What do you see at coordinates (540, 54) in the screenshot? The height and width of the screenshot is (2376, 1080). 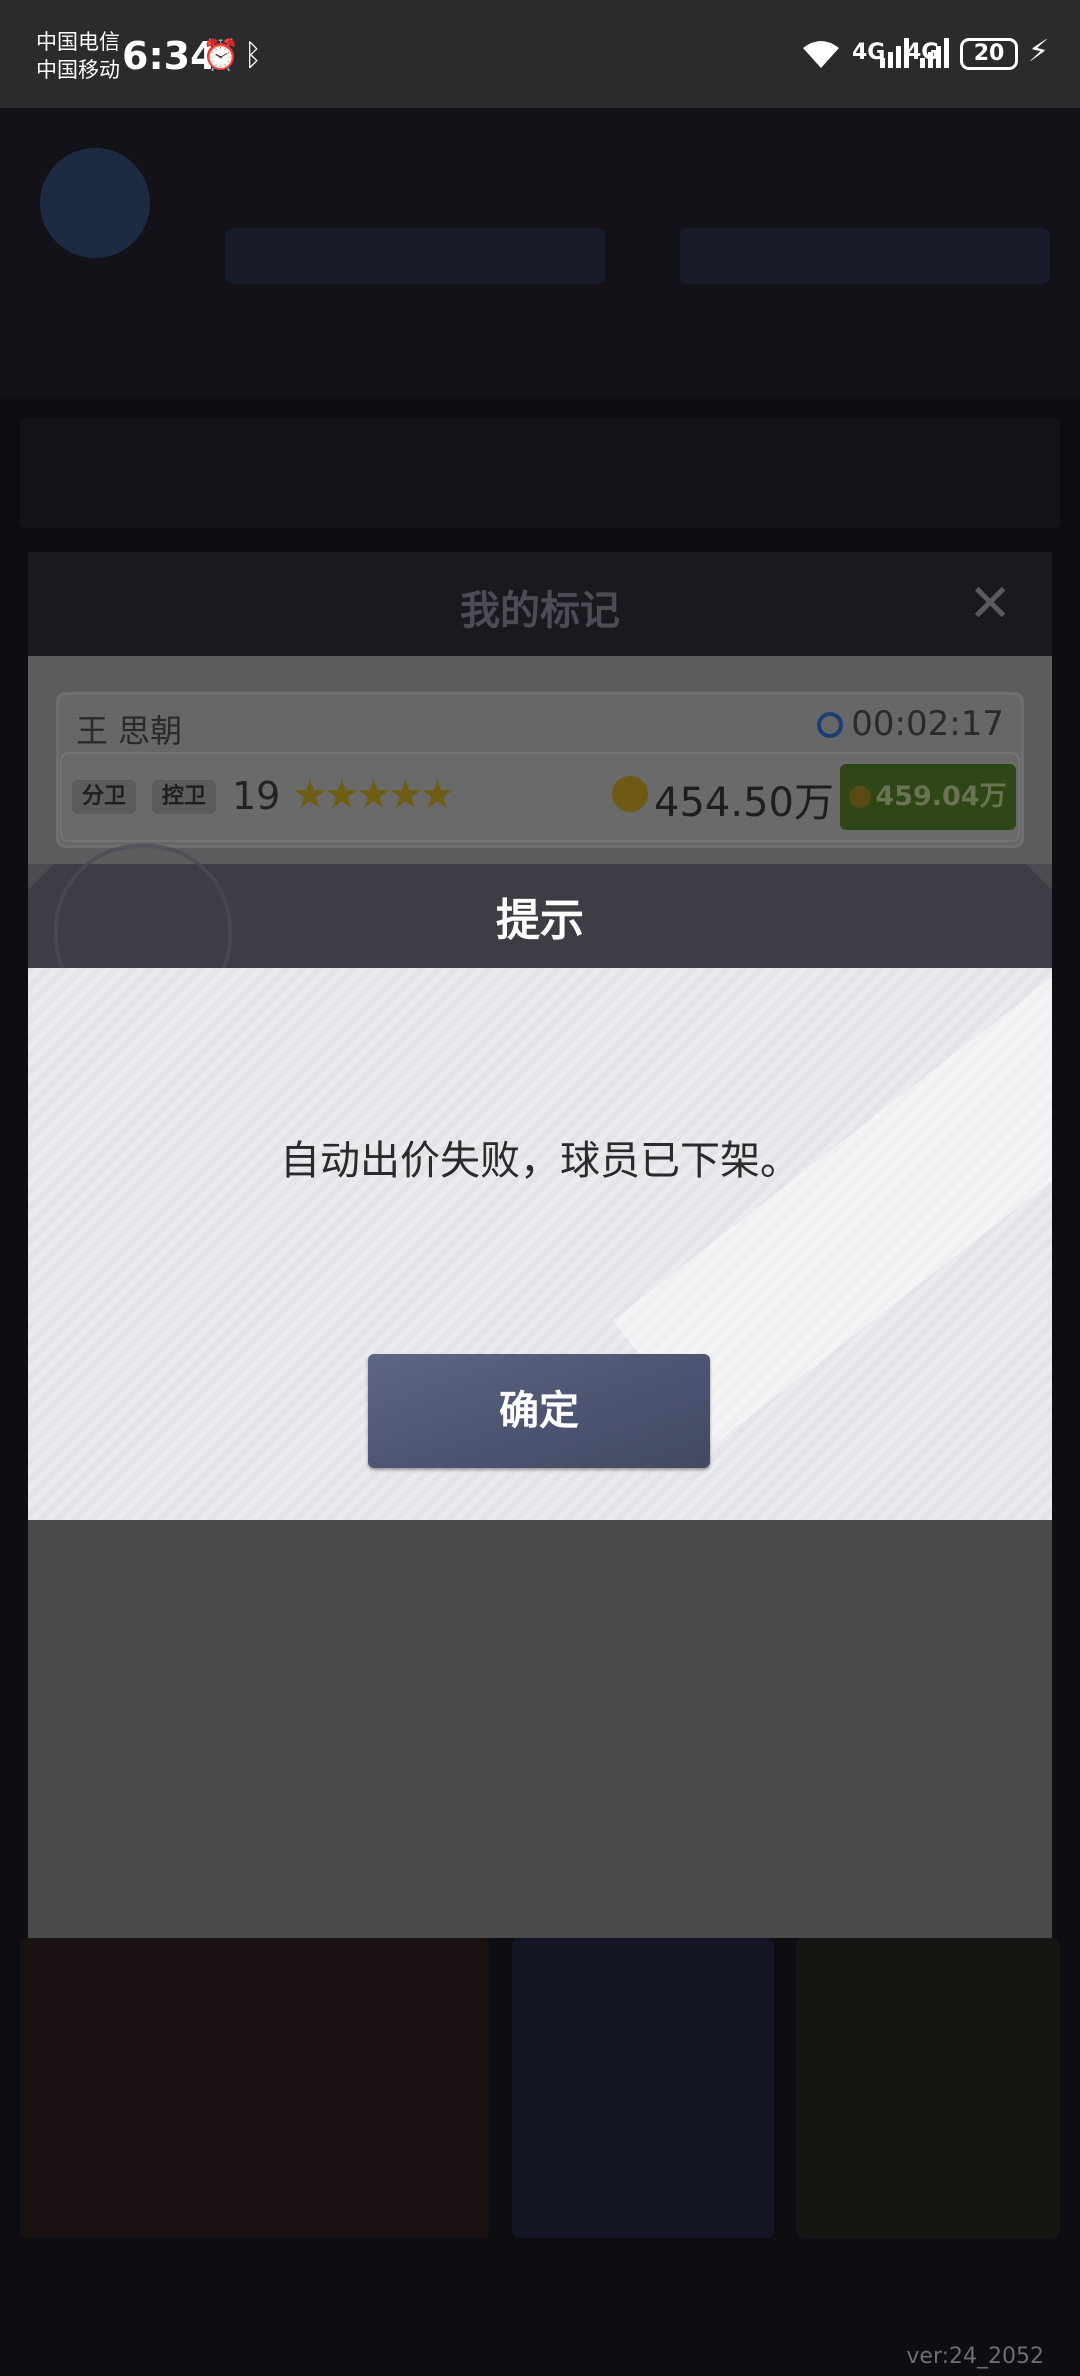 I see `status-bar: 中国电信 中国移动 6:34 ⏰ ᛒ 4G 4G 20 ⚡` at bounding box center [540, 54].